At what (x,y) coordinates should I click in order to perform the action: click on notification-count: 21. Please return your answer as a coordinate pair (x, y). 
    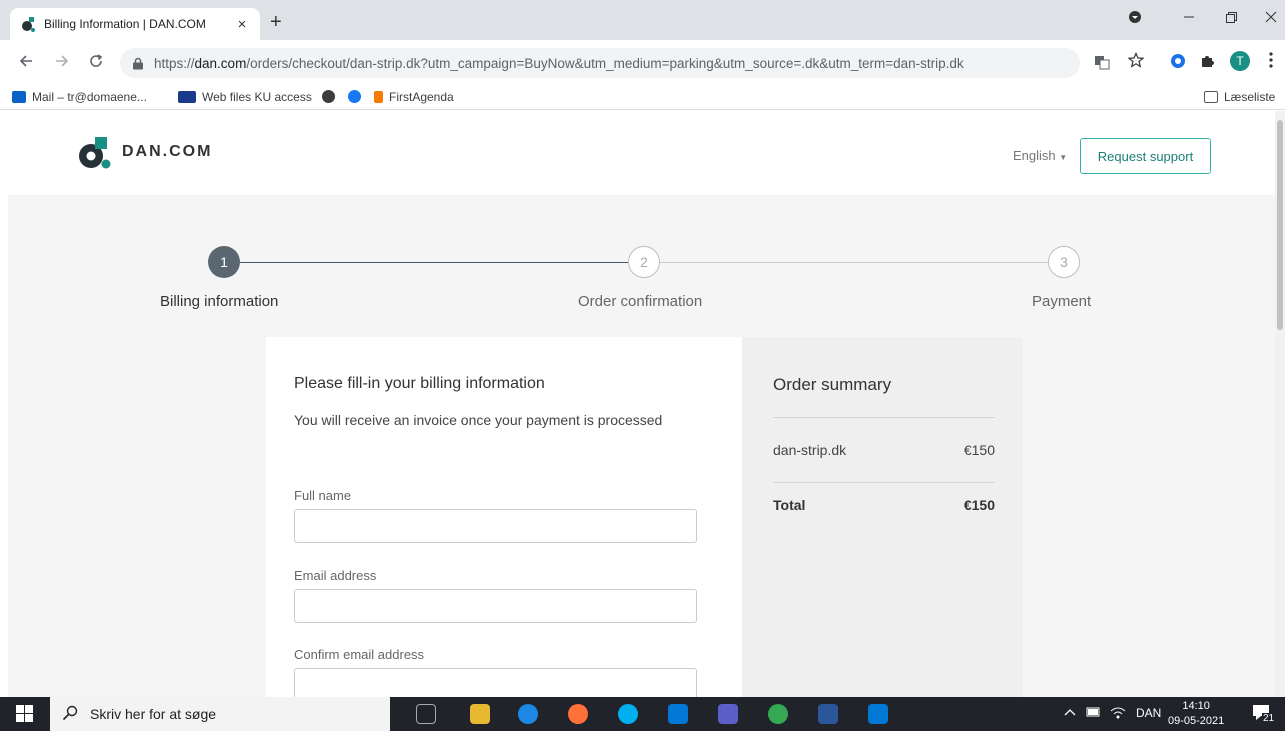
    Looking at the image, I should click on (1269, 718).